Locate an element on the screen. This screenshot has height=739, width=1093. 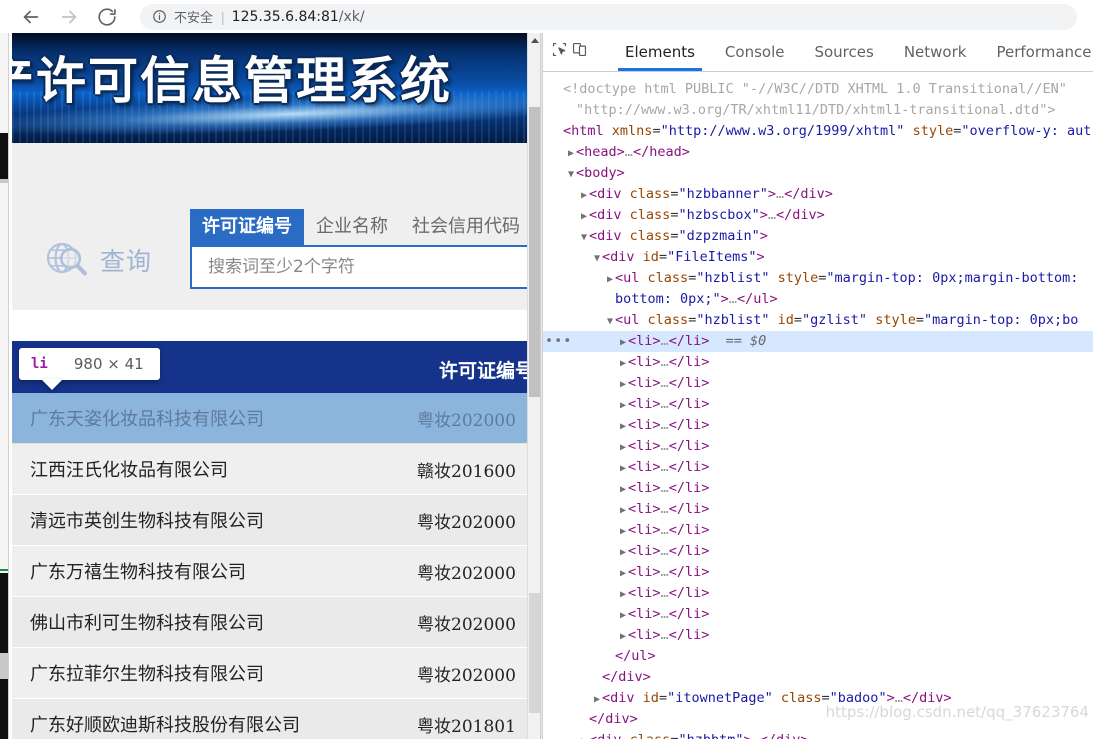
dom-tree-line: ▼ <body> is located at coordinates (818, 173).